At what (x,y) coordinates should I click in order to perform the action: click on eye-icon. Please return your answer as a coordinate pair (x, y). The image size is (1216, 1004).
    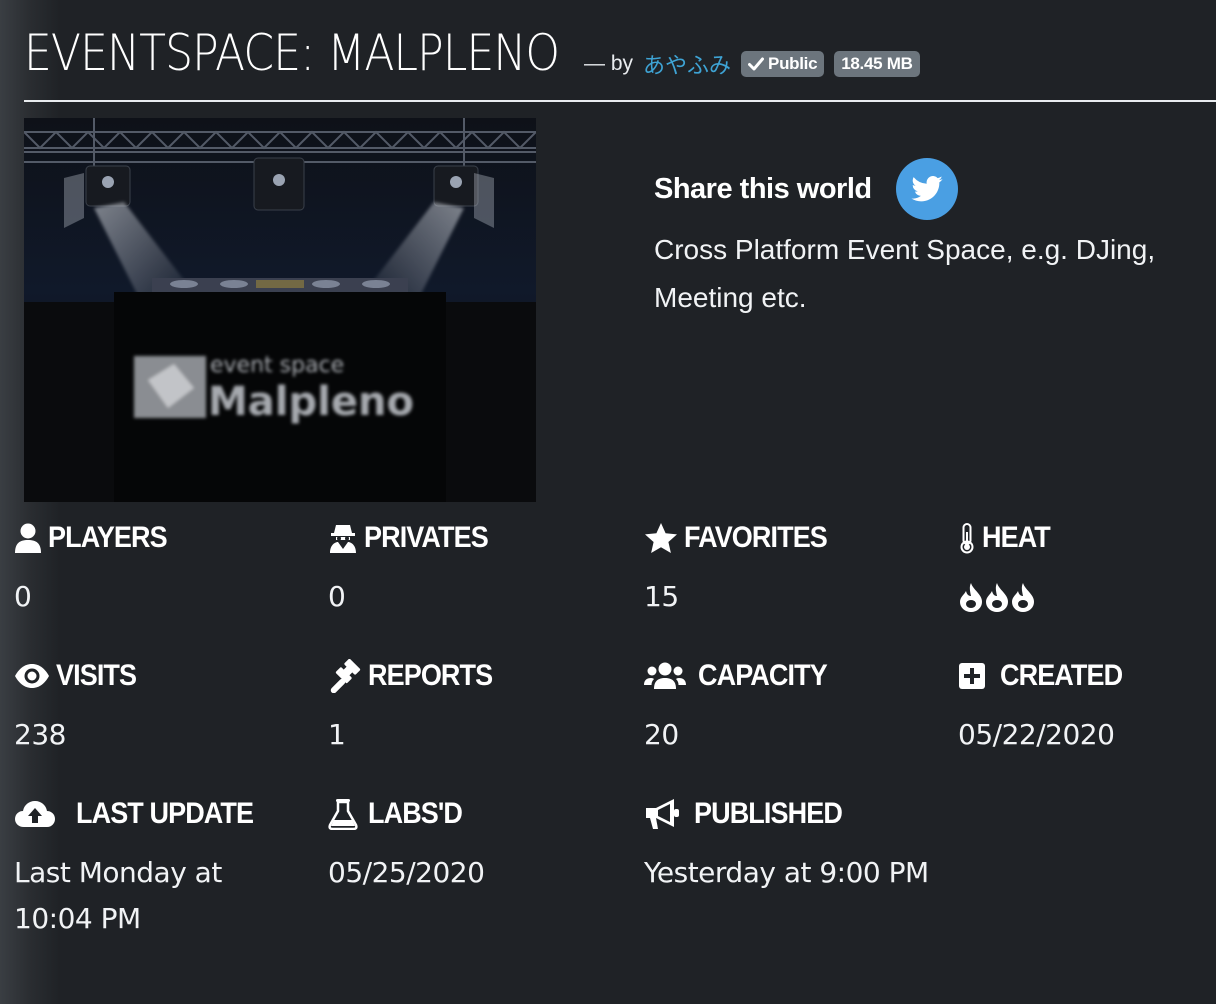
    Looking at the image, I should click on (32, 676).